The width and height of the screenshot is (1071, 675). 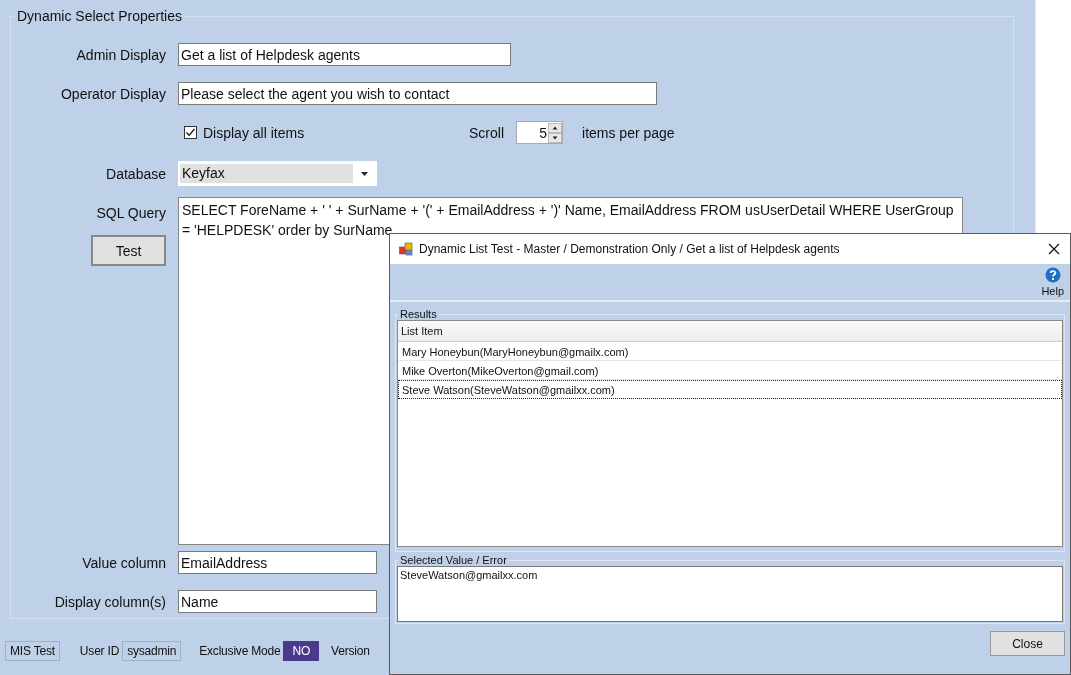 What do you see at coordinates (254, 132) in the screenshot?
I see `checkbox-label: Display all items` at bounding box center [254, 132].